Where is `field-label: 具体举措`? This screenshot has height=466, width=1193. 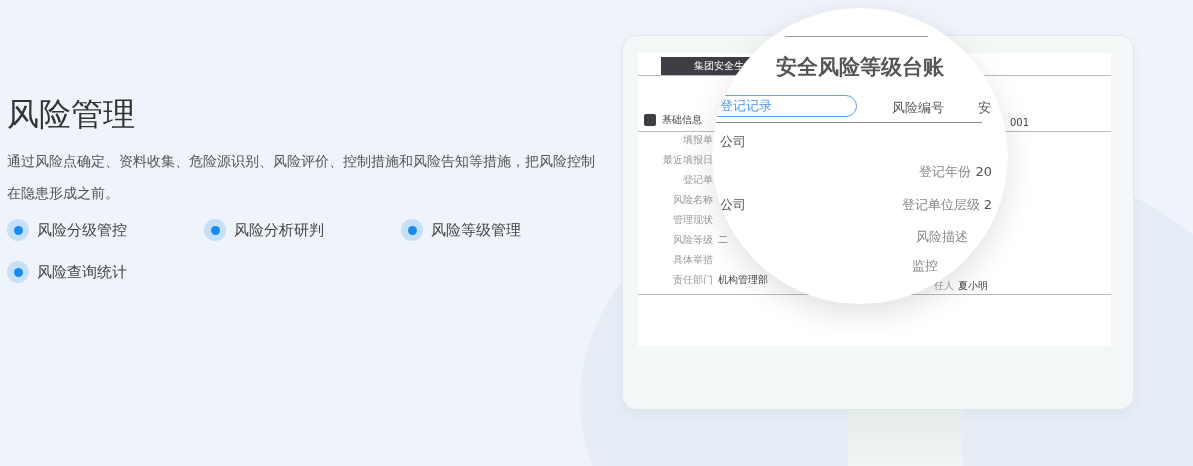 field-label: 具体举措 is located at coordinates (692, 259).